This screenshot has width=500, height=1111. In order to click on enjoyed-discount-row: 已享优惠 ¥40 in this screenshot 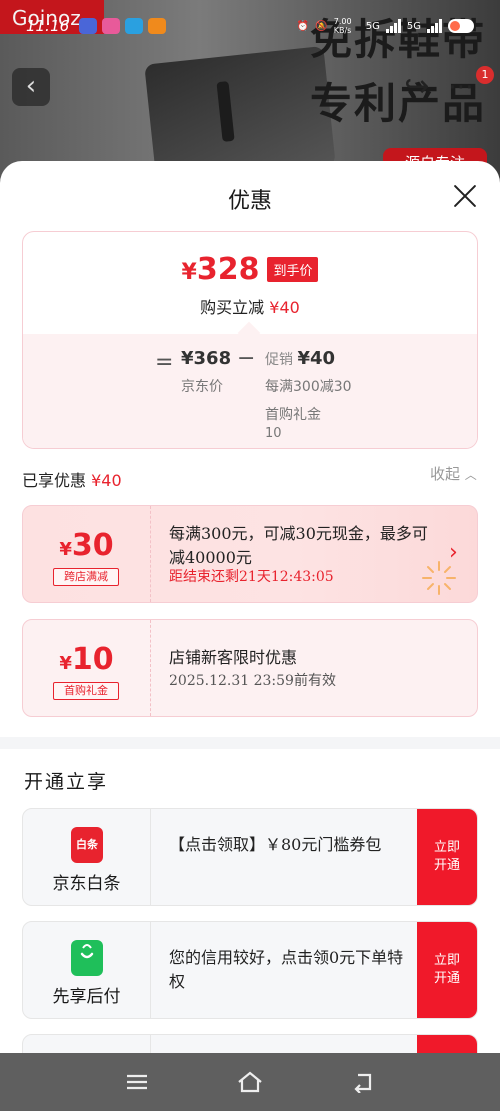, I will do `click(72, 480)`.